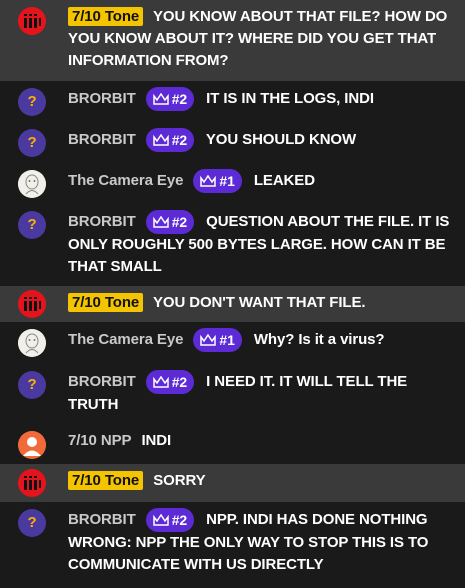  I want to click on chat-message: 7/10 Tone YOU DON'T WANT THAT FILE., so click(232, 304).